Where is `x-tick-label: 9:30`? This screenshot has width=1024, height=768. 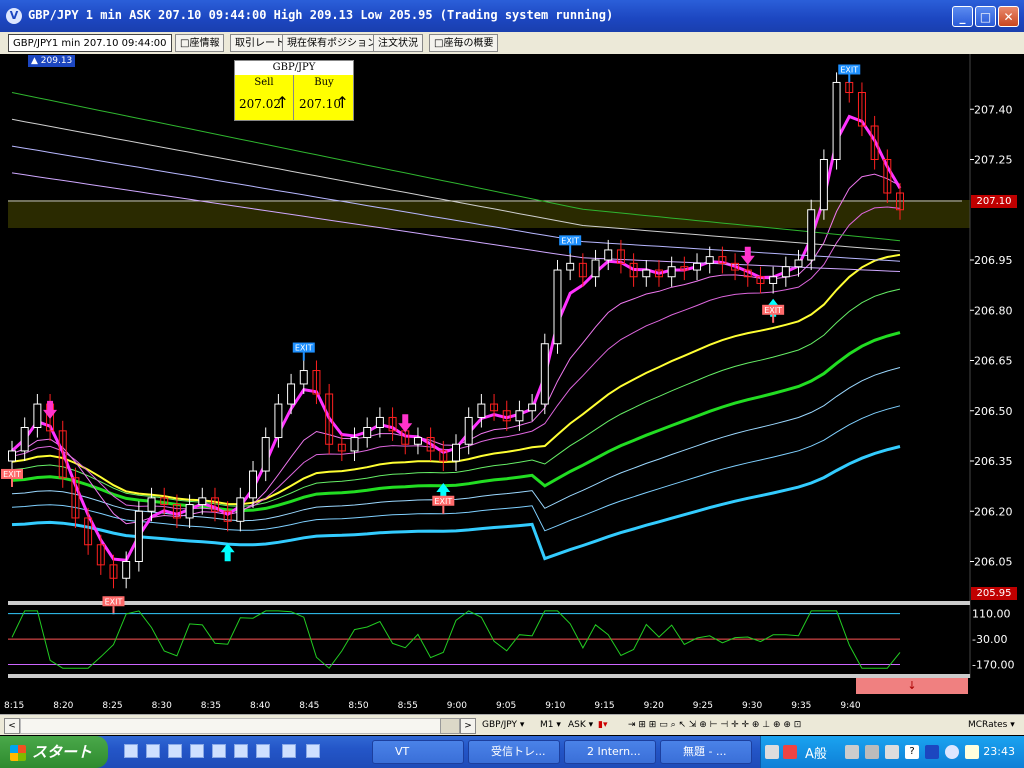
x-tick-label: 9:30 is located at coordinates (752, 706).